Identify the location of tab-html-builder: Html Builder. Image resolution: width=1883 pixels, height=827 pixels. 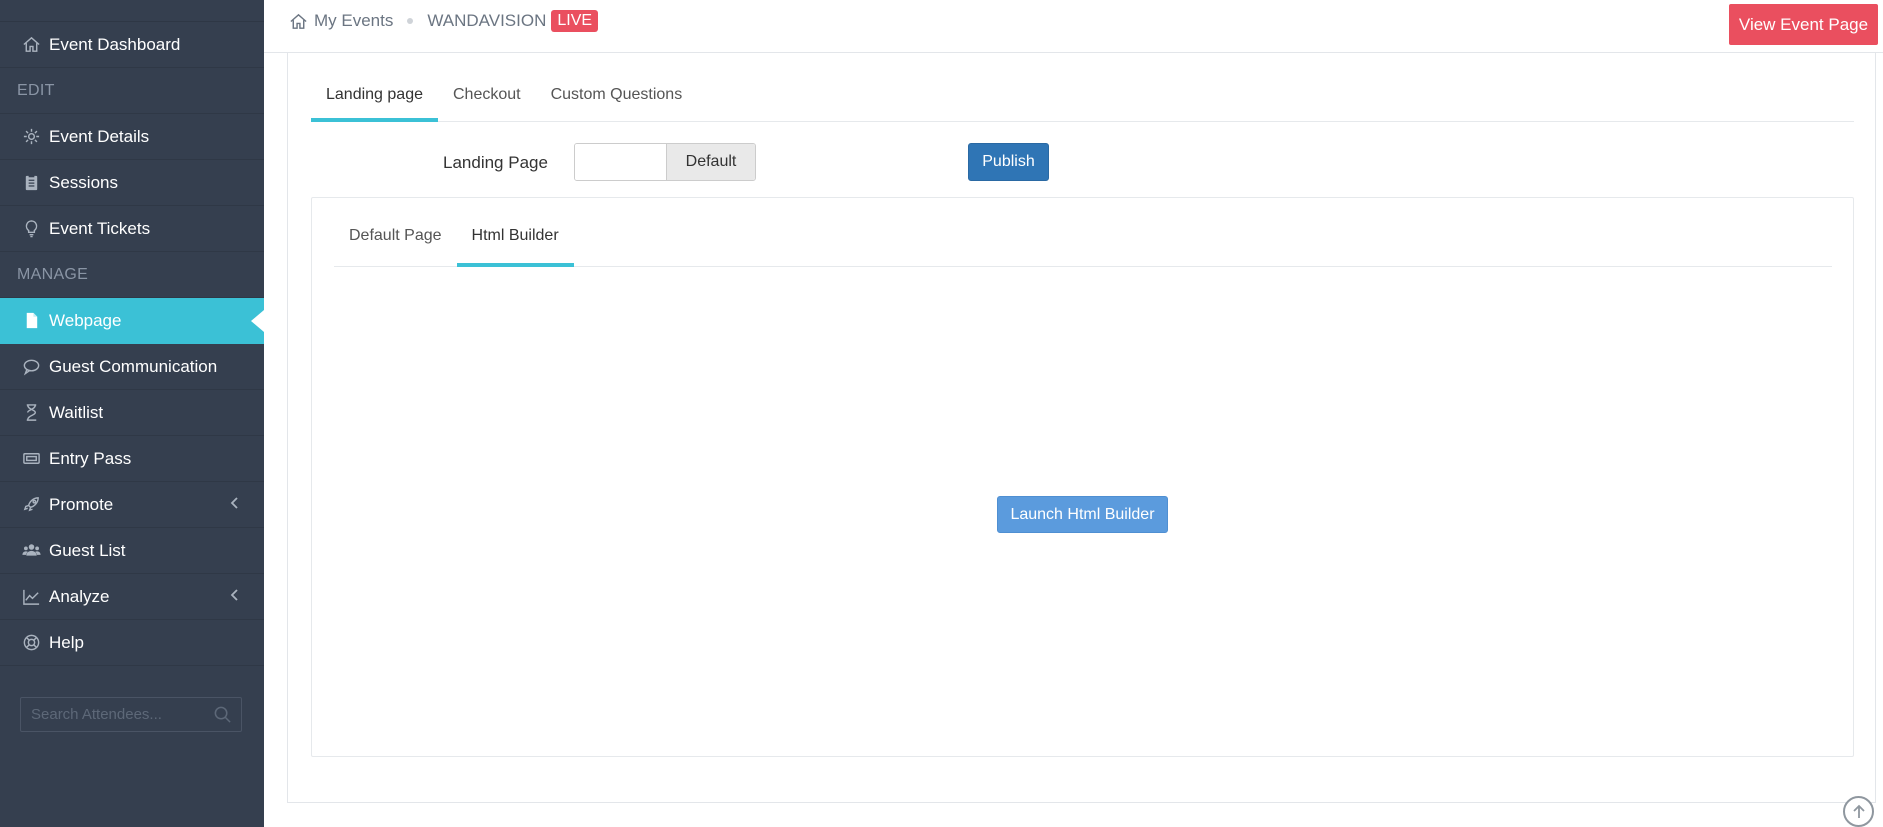
(515, 232).